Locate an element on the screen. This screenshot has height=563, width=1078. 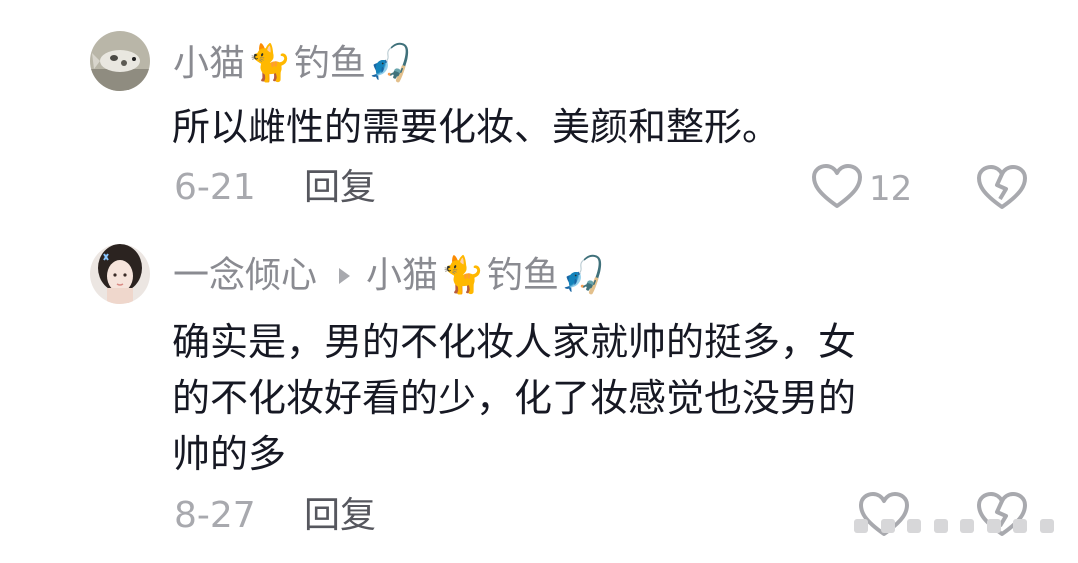
reply-arrow-icon is located at coordinates (345, 276).